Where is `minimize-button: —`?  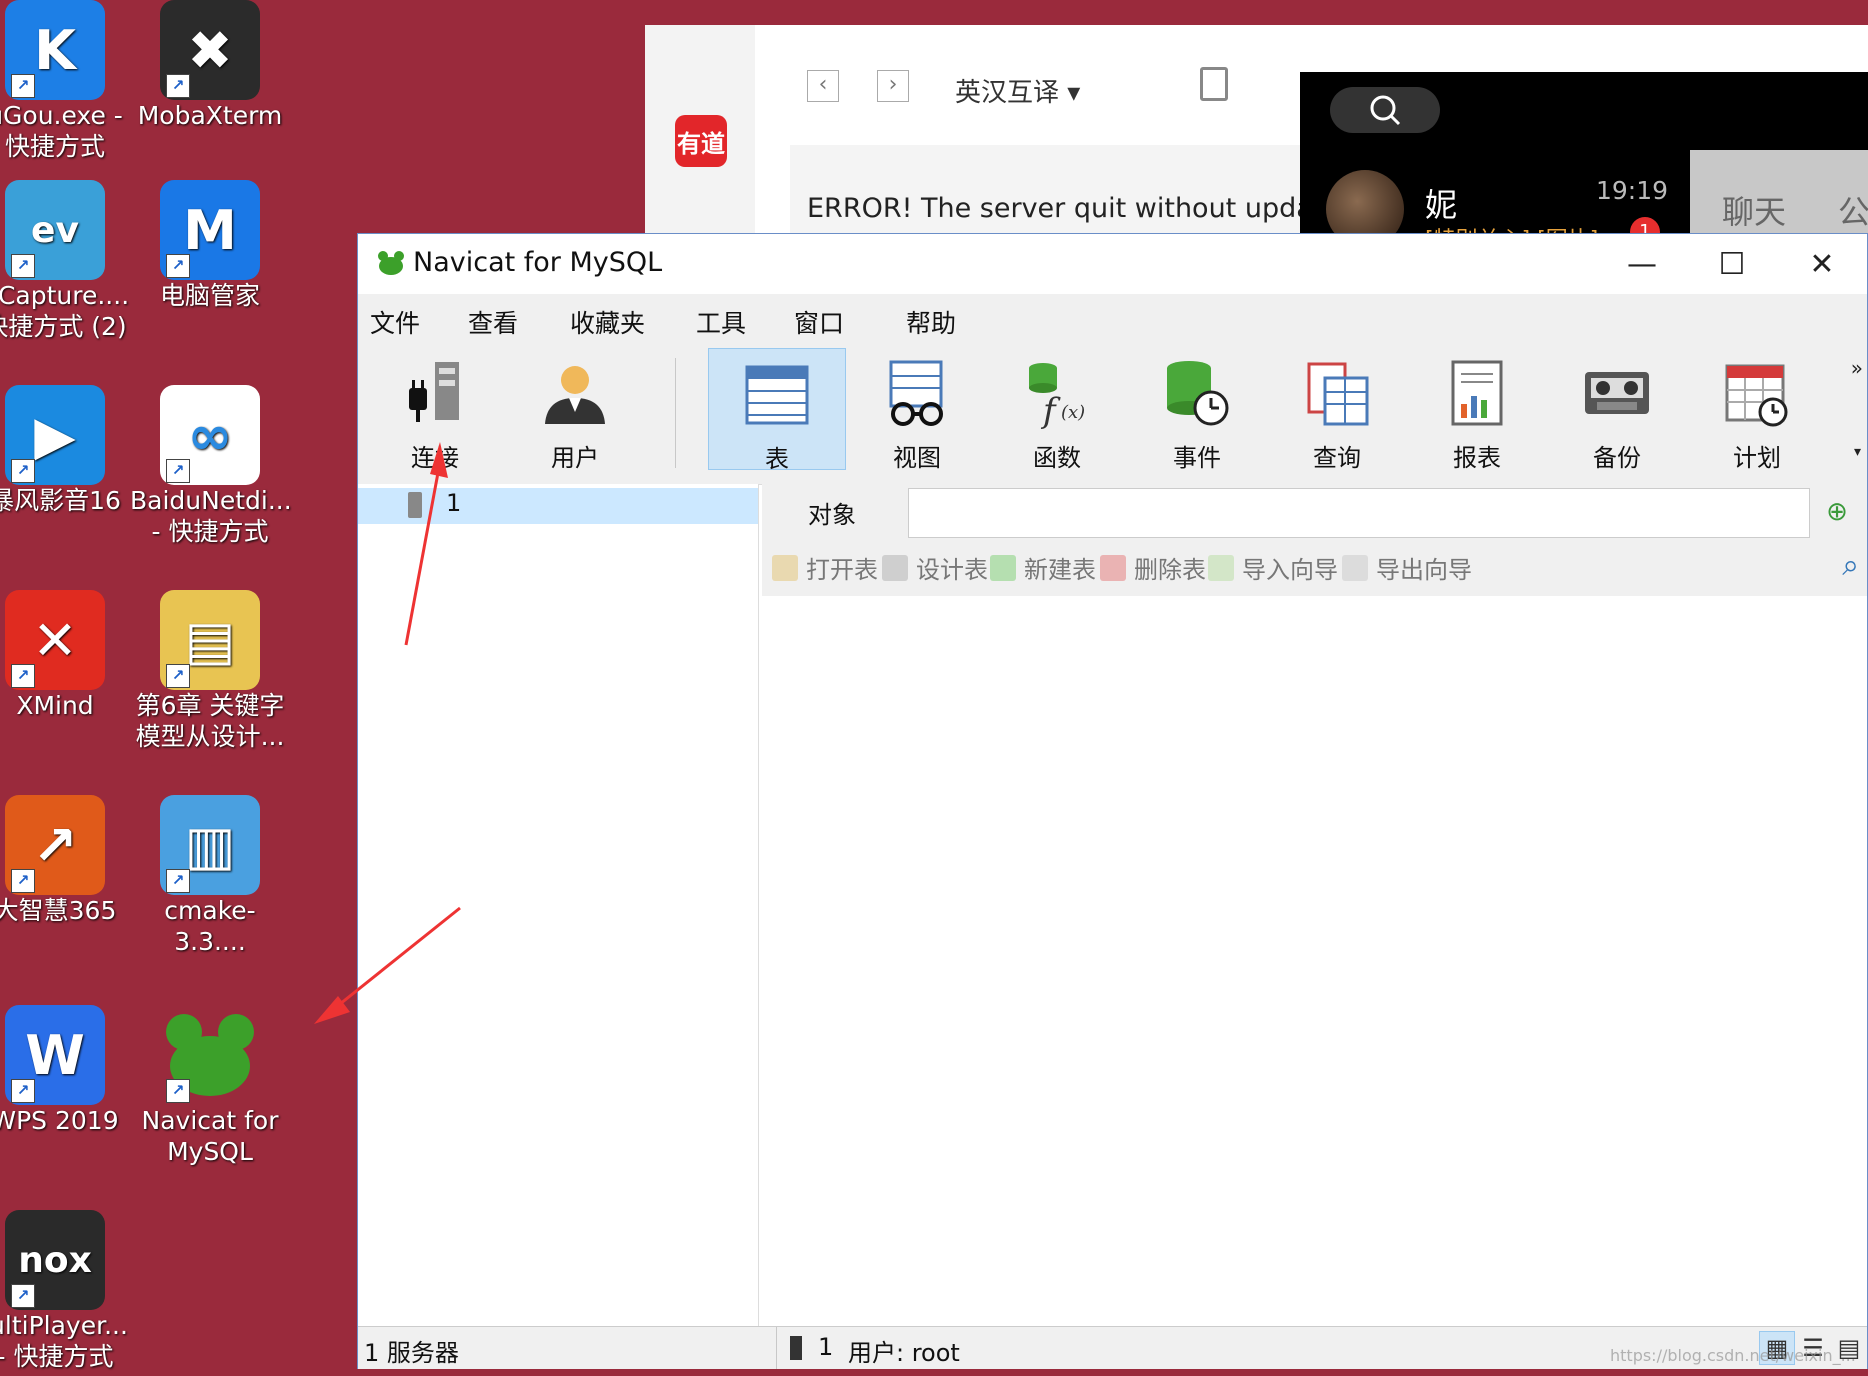
minimize-button: — is located at coordinates (1642, 264).